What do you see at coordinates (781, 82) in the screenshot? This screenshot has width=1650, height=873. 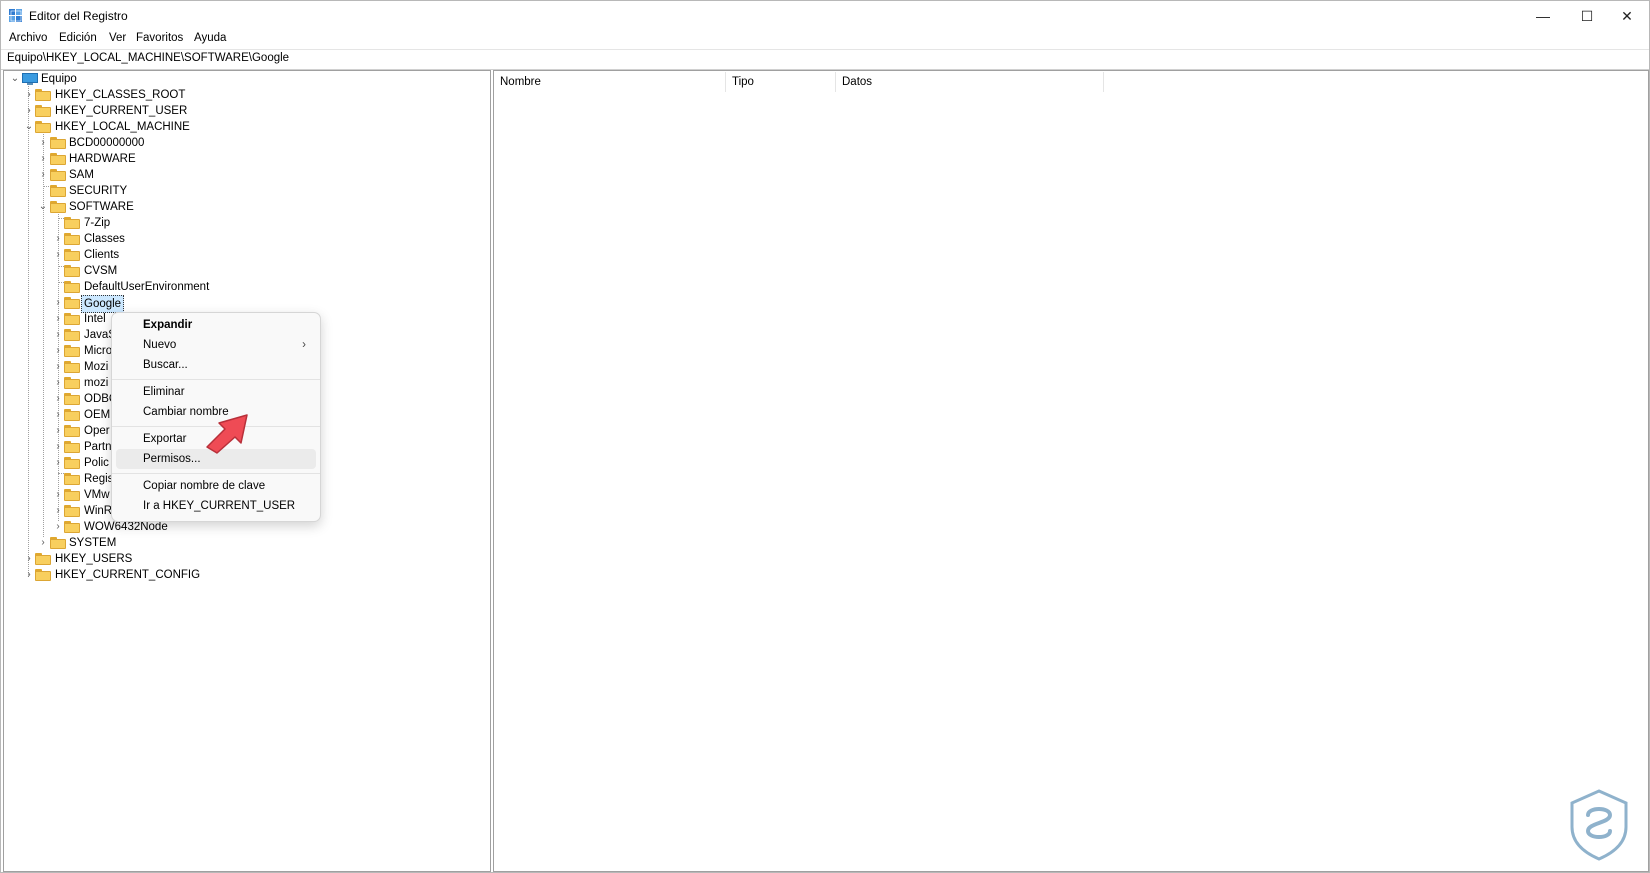 I see `column-header-tipo: Tipo` at bounding box center [781, 82].